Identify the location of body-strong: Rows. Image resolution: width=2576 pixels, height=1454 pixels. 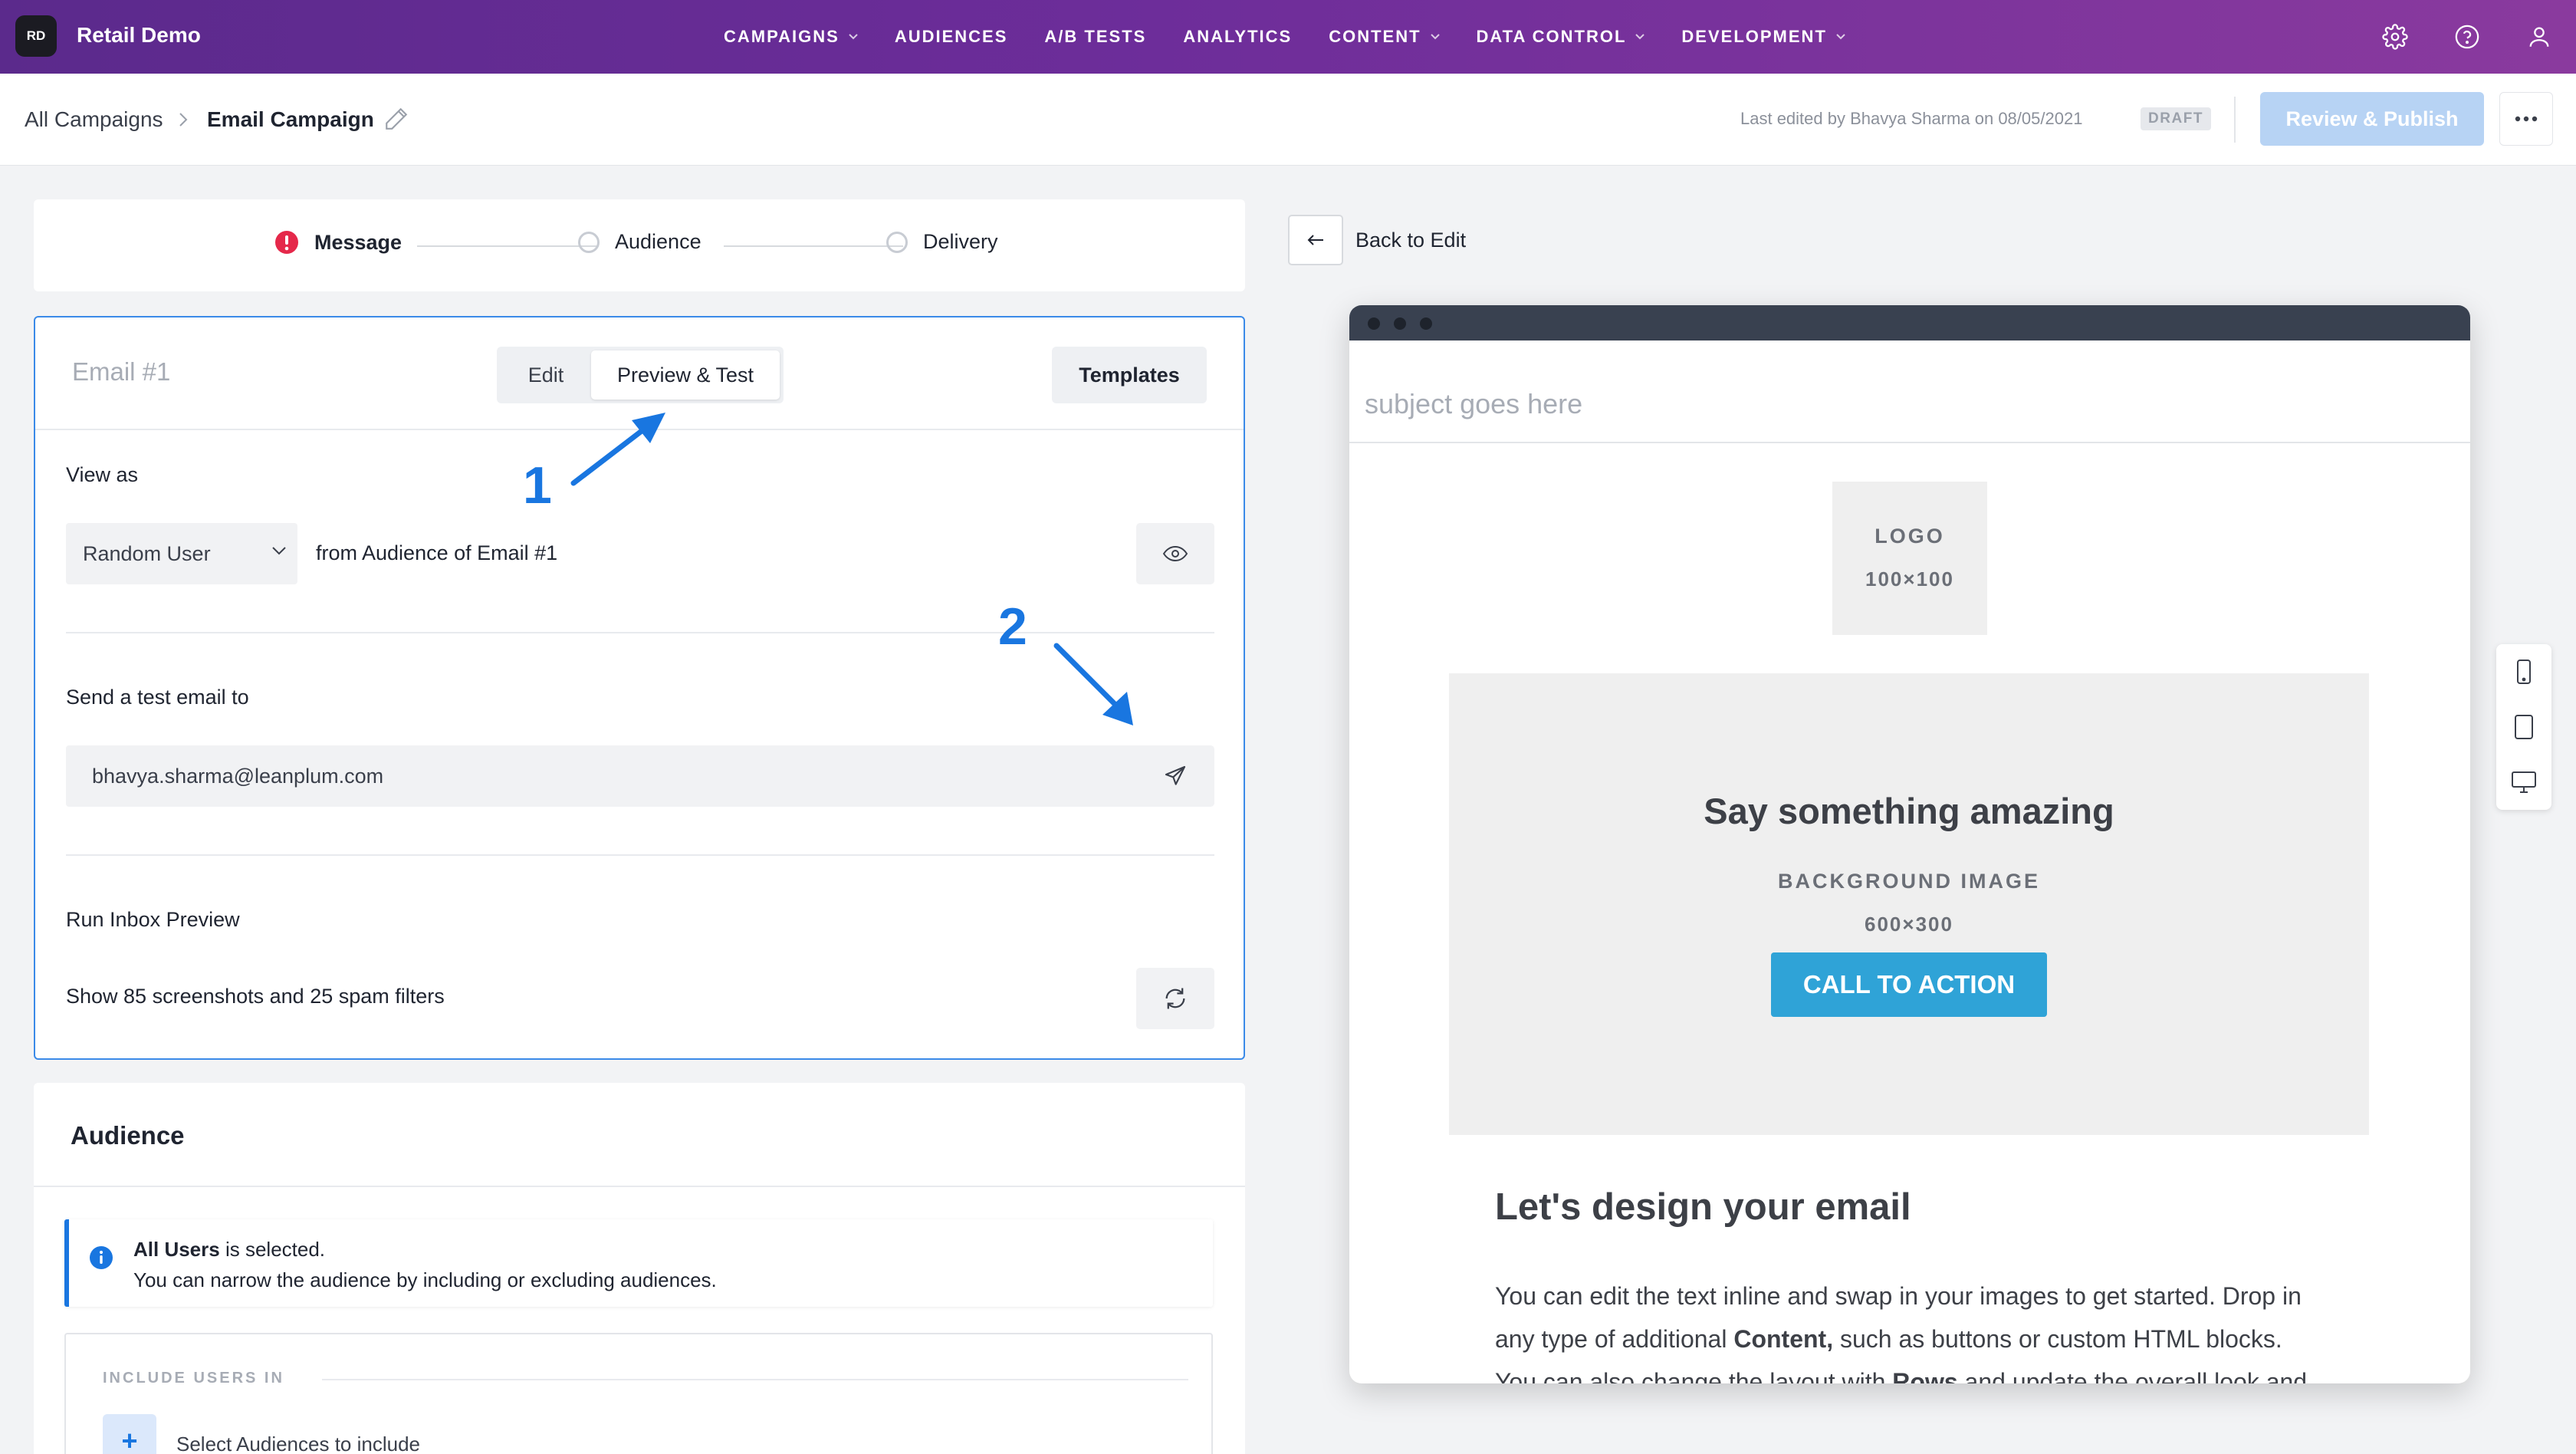
(1925, 1375).